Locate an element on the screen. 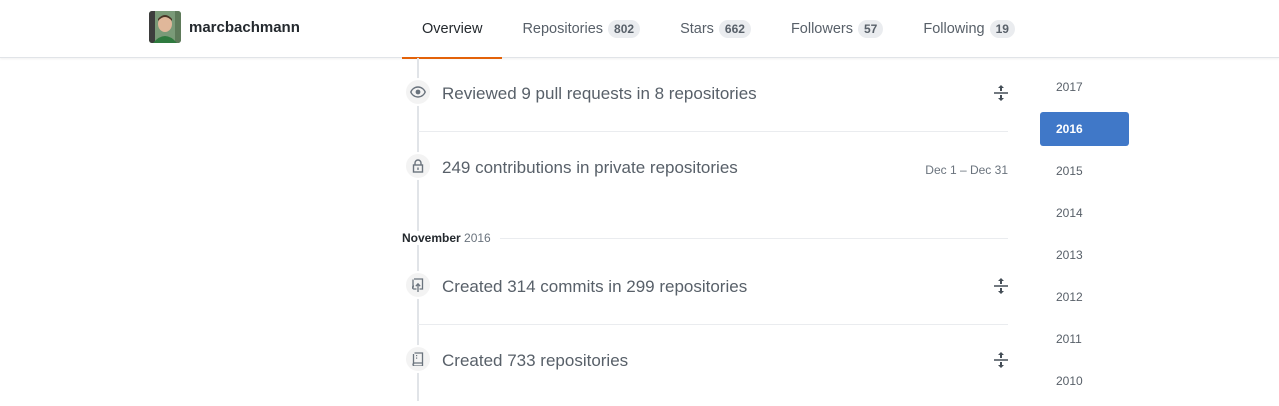  year-filter-list: 2017 2016 2015 2014 2013 2012 2011 2010 is located at coordinates (1084, 238).